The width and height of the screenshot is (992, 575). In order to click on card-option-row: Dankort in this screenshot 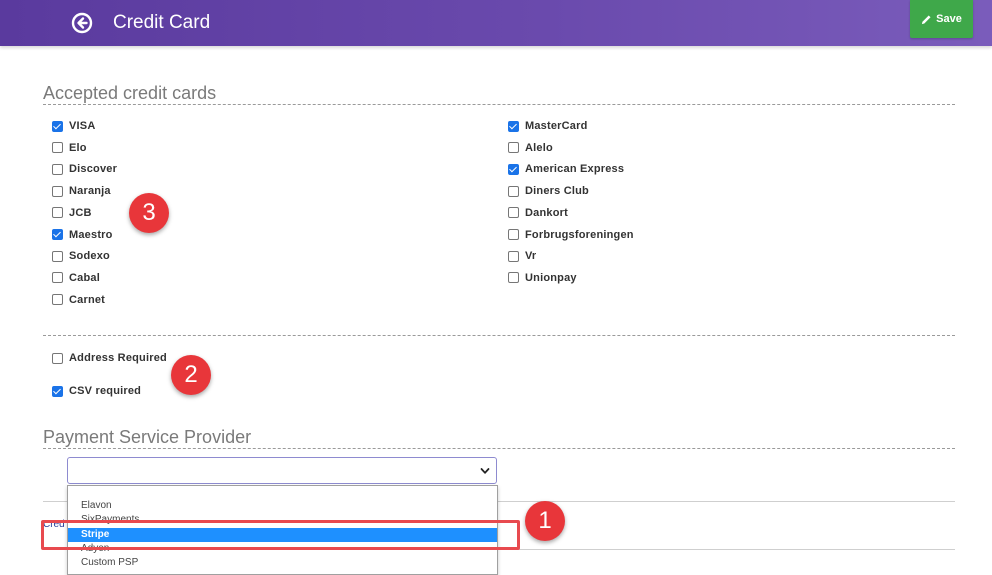, I will do `click(538, 213)`.